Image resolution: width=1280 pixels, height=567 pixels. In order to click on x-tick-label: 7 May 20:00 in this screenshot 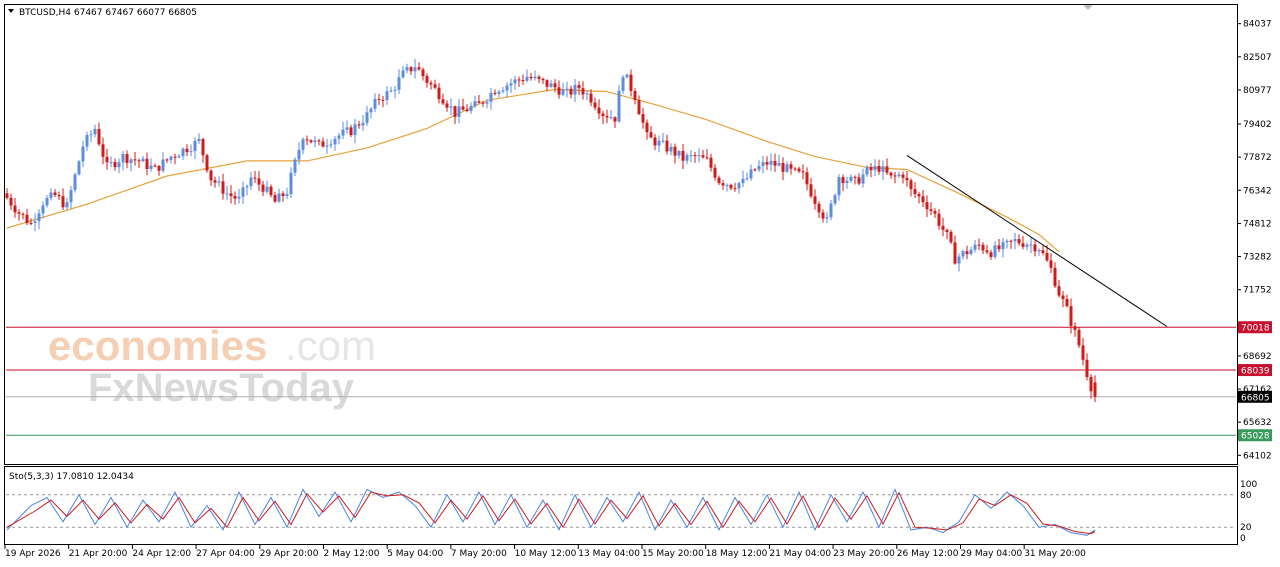, I will do `click(479, 554)`.